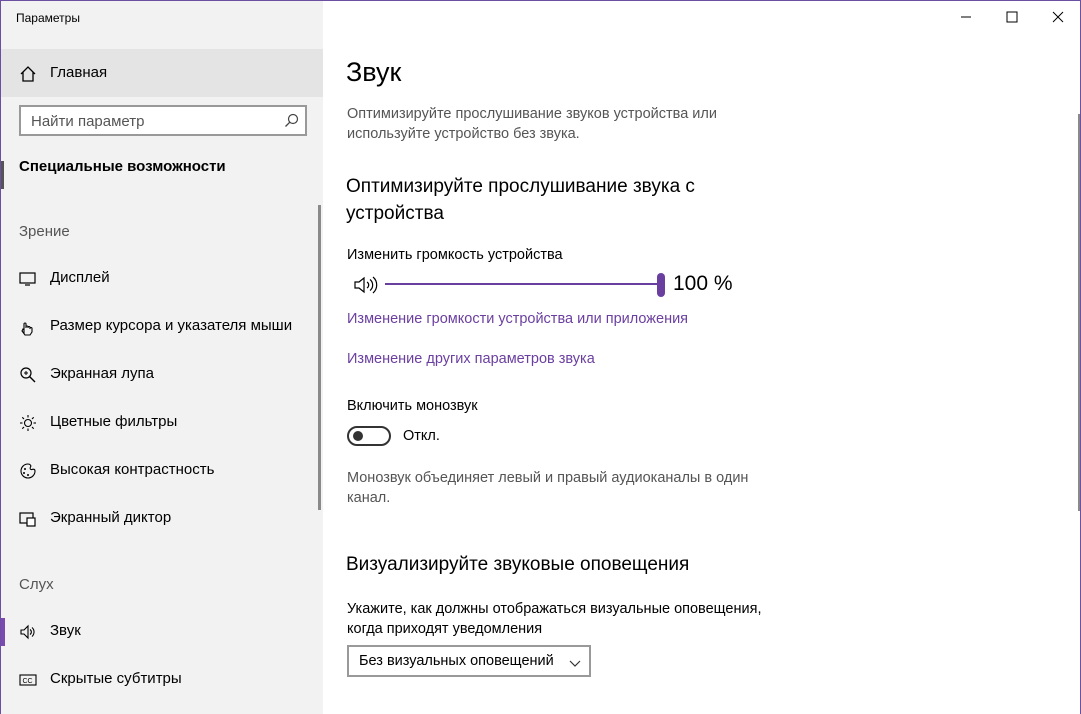 This screenshot has height=714, width=1081. I want to click on sidebar-item-label: Цветные фильтры, so click(114, 421).